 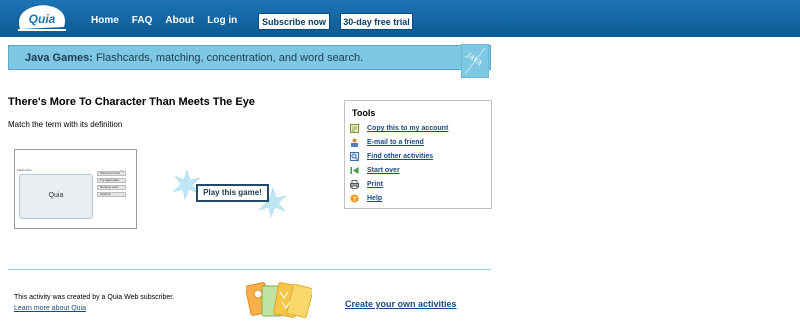 I want to click on preview-option: Remove card, so click(x=111, y=187).